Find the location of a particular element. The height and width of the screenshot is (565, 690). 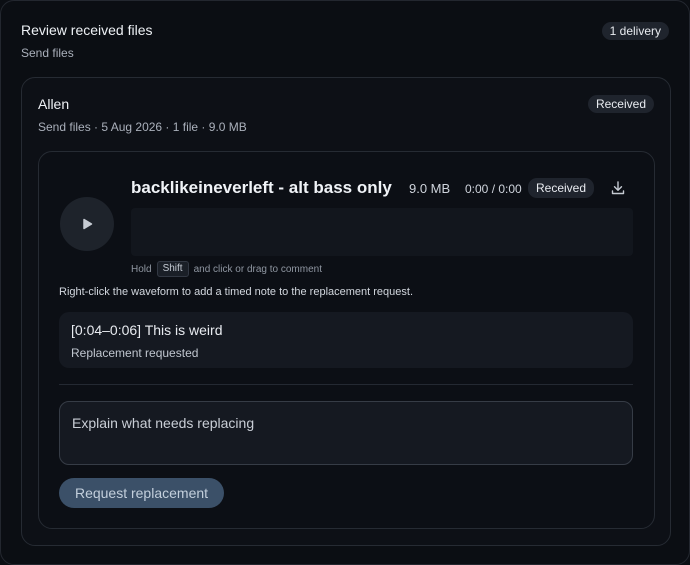

play-button is located at coordinates (87, 224).